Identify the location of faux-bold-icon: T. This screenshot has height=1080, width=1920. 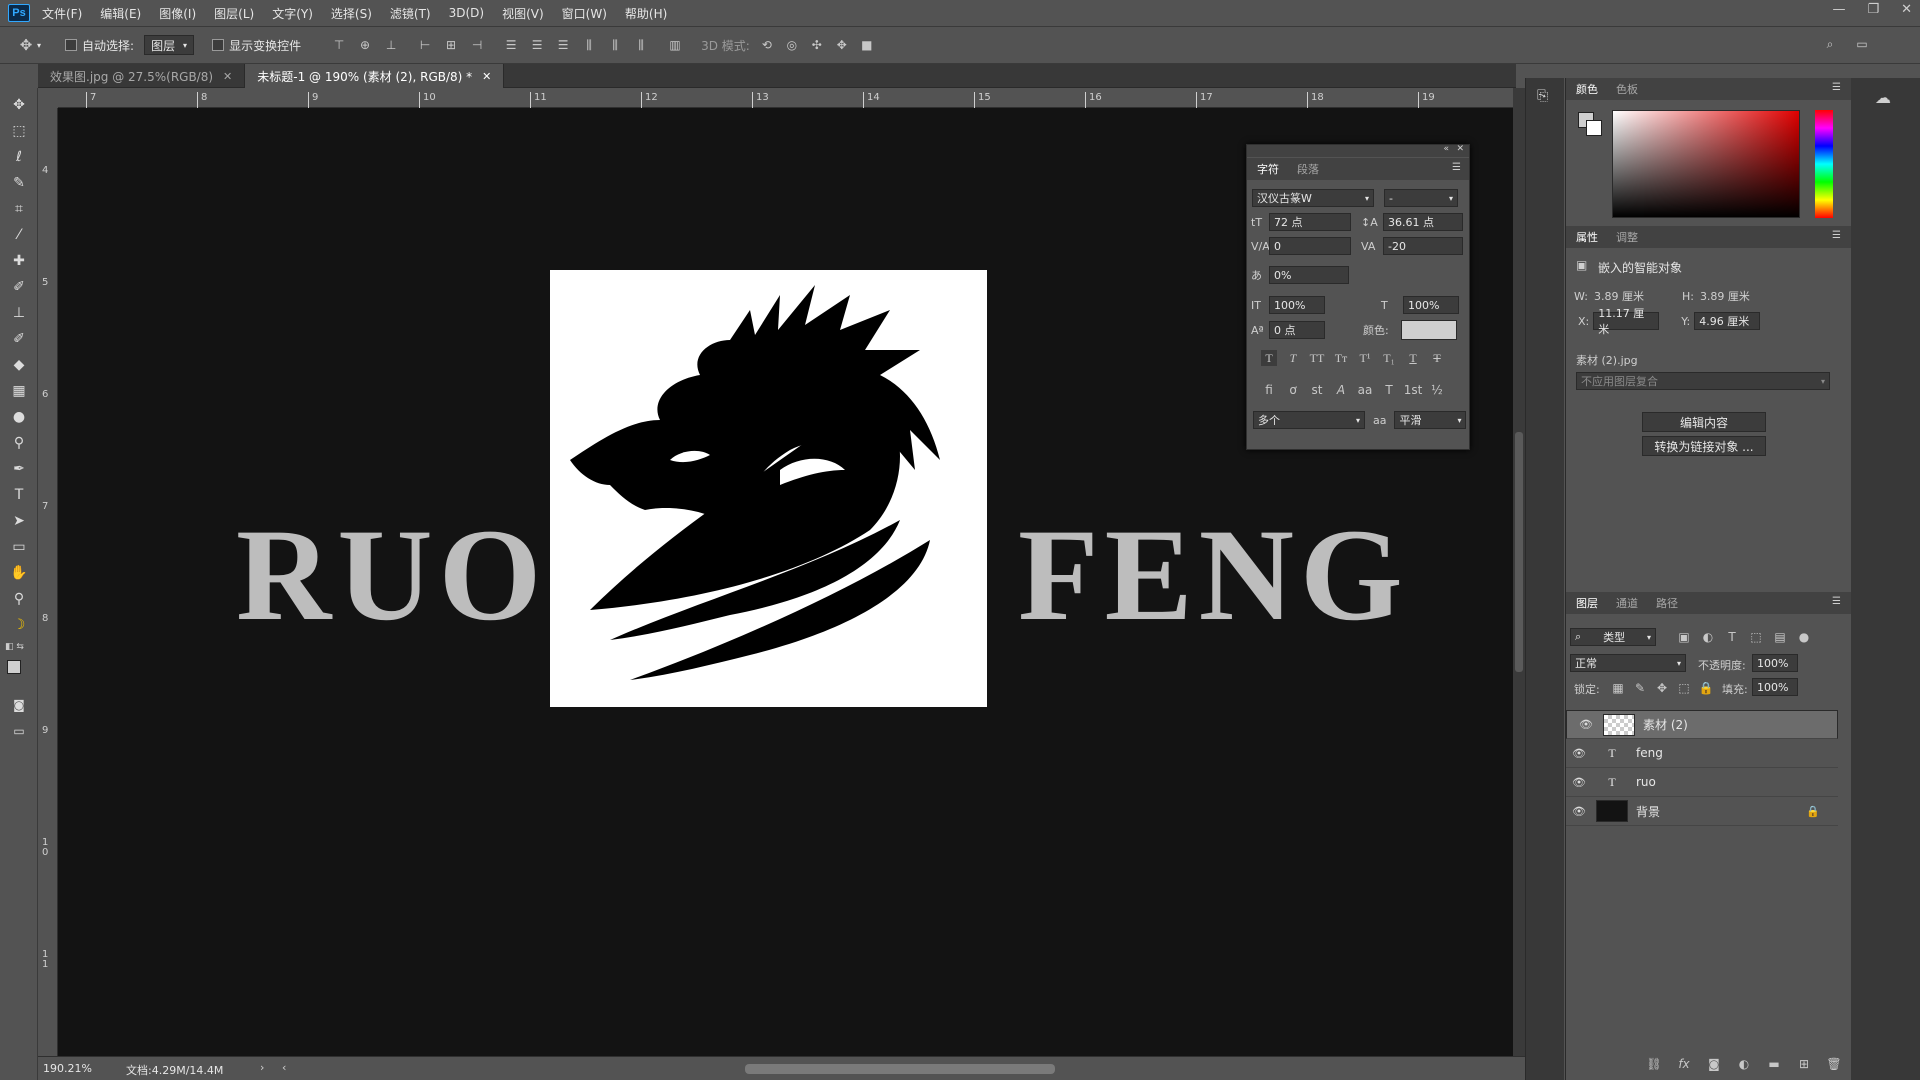
(1269, 358).